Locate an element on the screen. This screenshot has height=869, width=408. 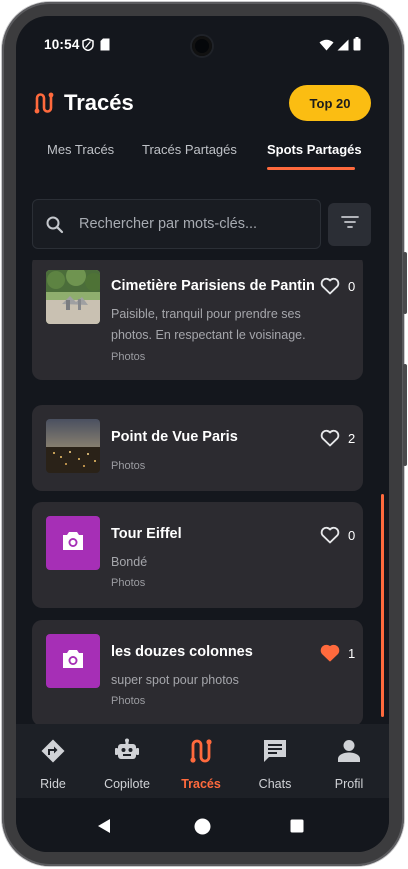
spot-name: Cimetière Parisiens de Pantin is located at coordinates (213, 286).